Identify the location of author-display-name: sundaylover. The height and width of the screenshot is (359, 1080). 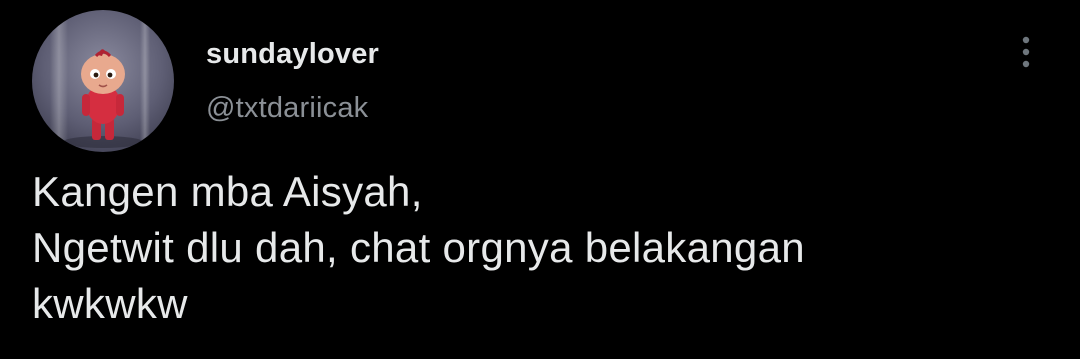
(292, 54).